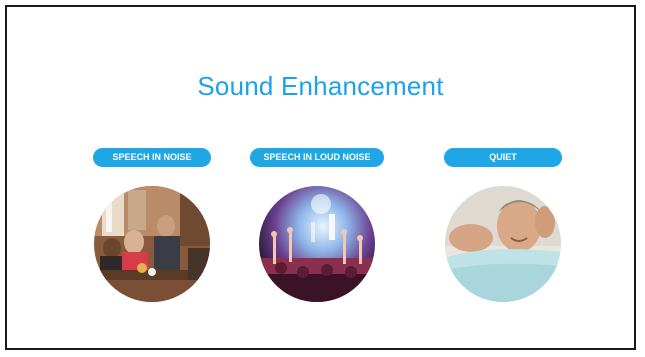  What do you see at coordinates (317, 157) in the screenshot?
I see `scenario-label: SPEECH IN LOUD NOISE` at bounding box center [317, 157].